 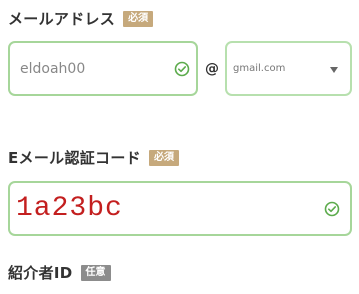 I want to click on chevron-down-icon, so click(x=334, y=70).